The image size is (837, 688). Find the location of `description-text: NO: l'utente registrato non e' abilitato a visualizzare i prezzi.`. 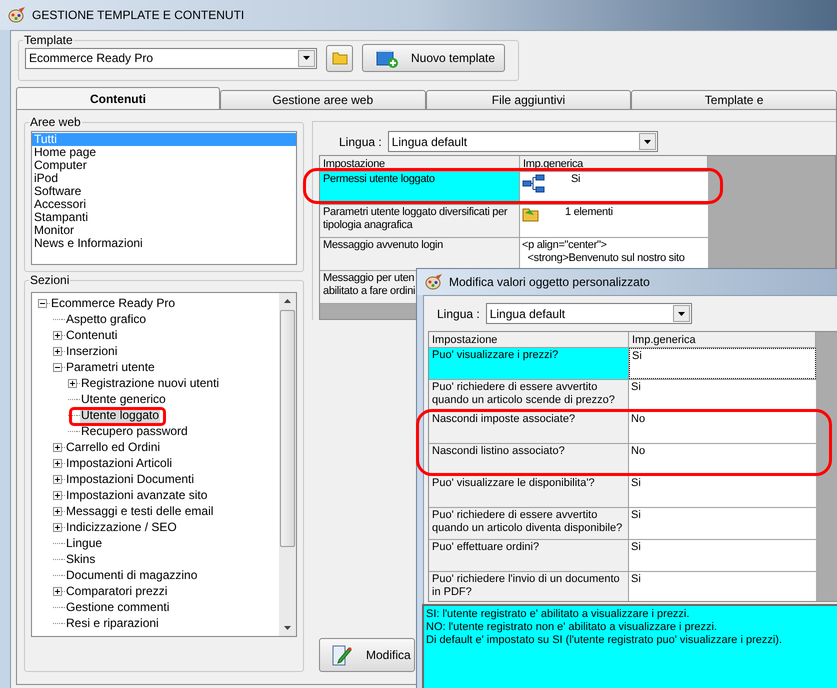

description-text: NO: l'utente registrato non e' abilitato a visualizzare i prezzi. is located at coordinates (572, 627).